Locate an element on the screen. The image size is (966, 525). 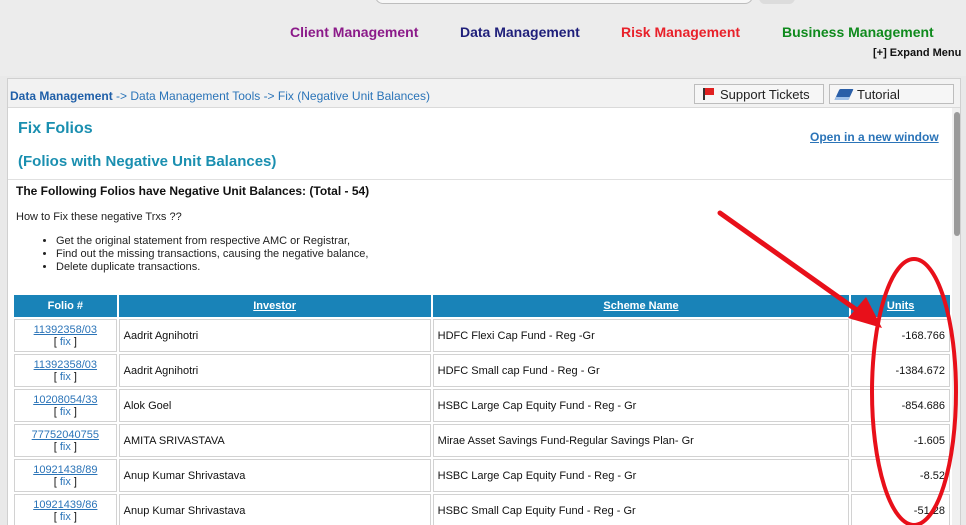
investor-cell: AMITA SRIVASTAVA is located at coordinates (274, 440).